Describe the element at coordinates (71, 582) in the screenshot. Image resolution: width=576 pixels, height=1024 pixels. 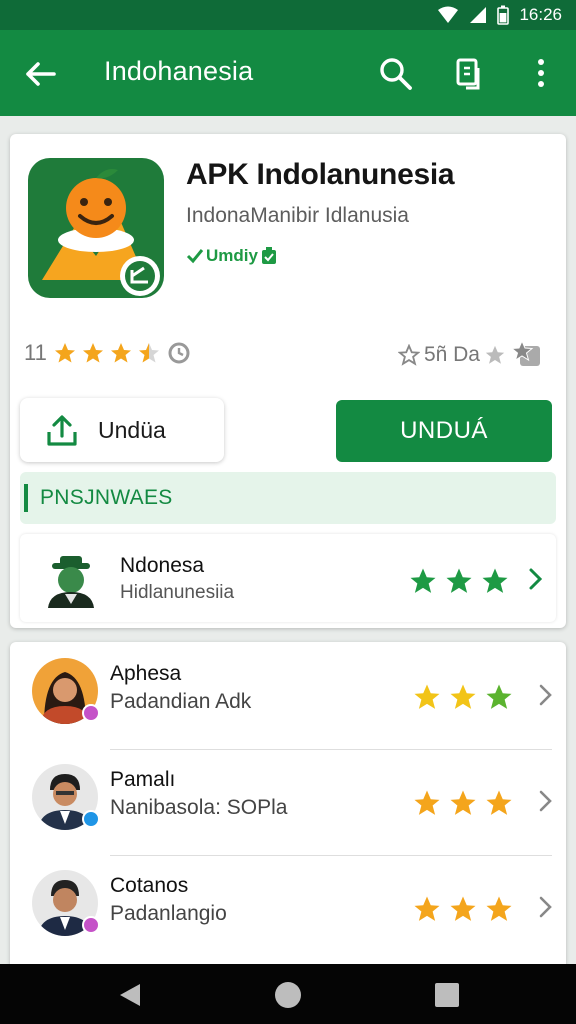
I see `featured-avatar` at that location.